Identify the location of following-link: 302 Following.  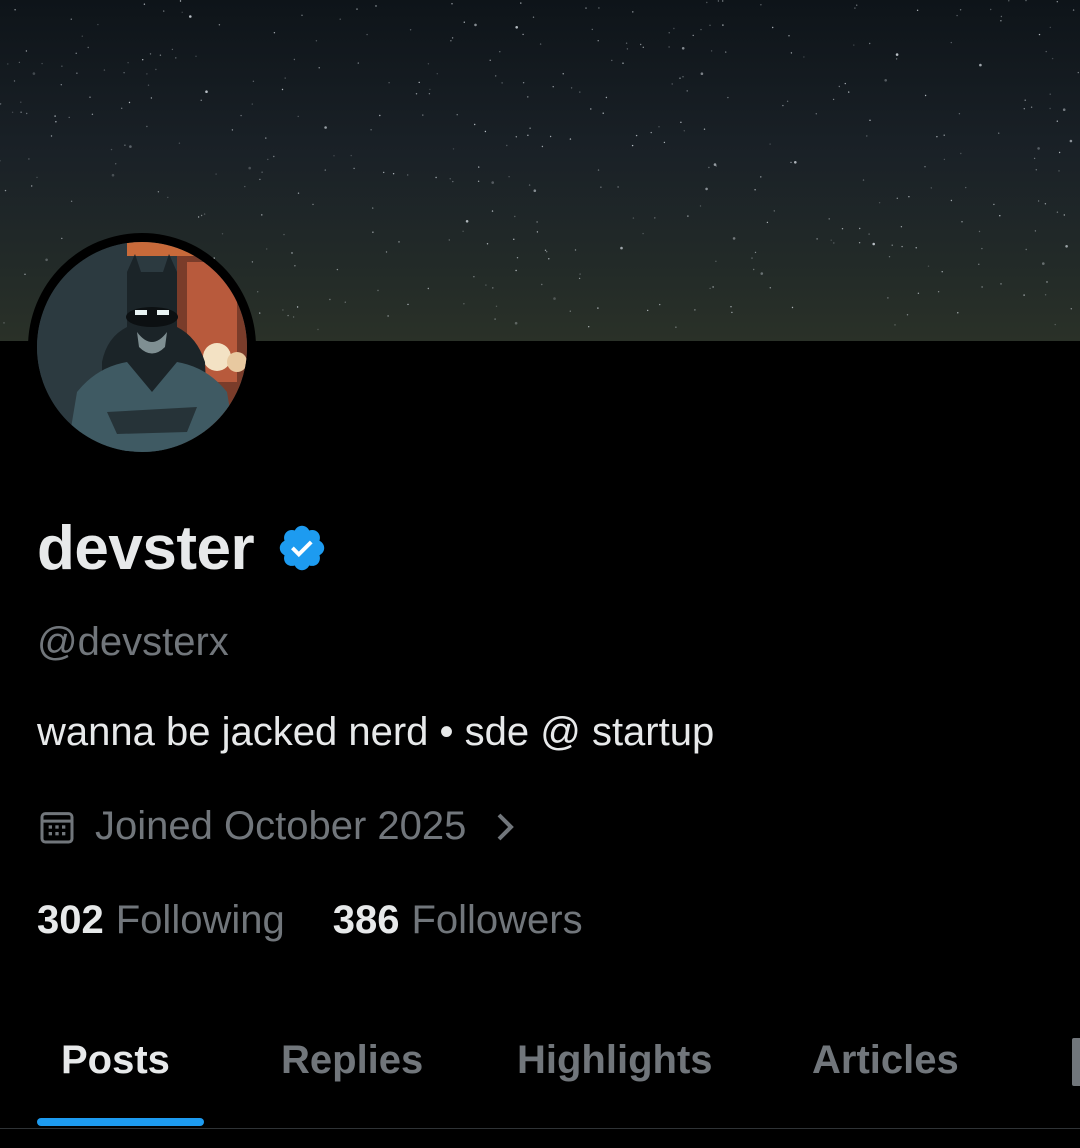
(161, 920).